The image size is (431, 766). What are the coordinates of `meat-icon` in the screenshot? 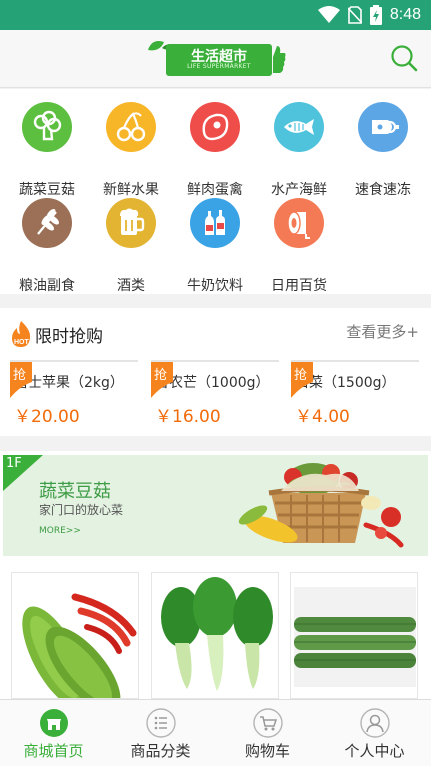 It's located at (215, 127).